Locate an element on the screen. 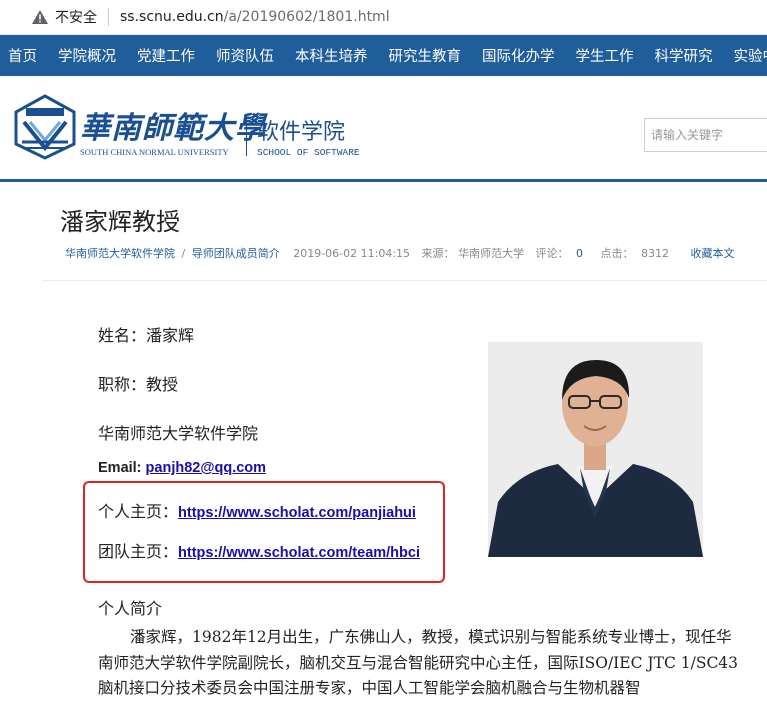 This screenshot has height=706, width=767. bio-heading: 个人简介 is located at coordinates (130, 608).